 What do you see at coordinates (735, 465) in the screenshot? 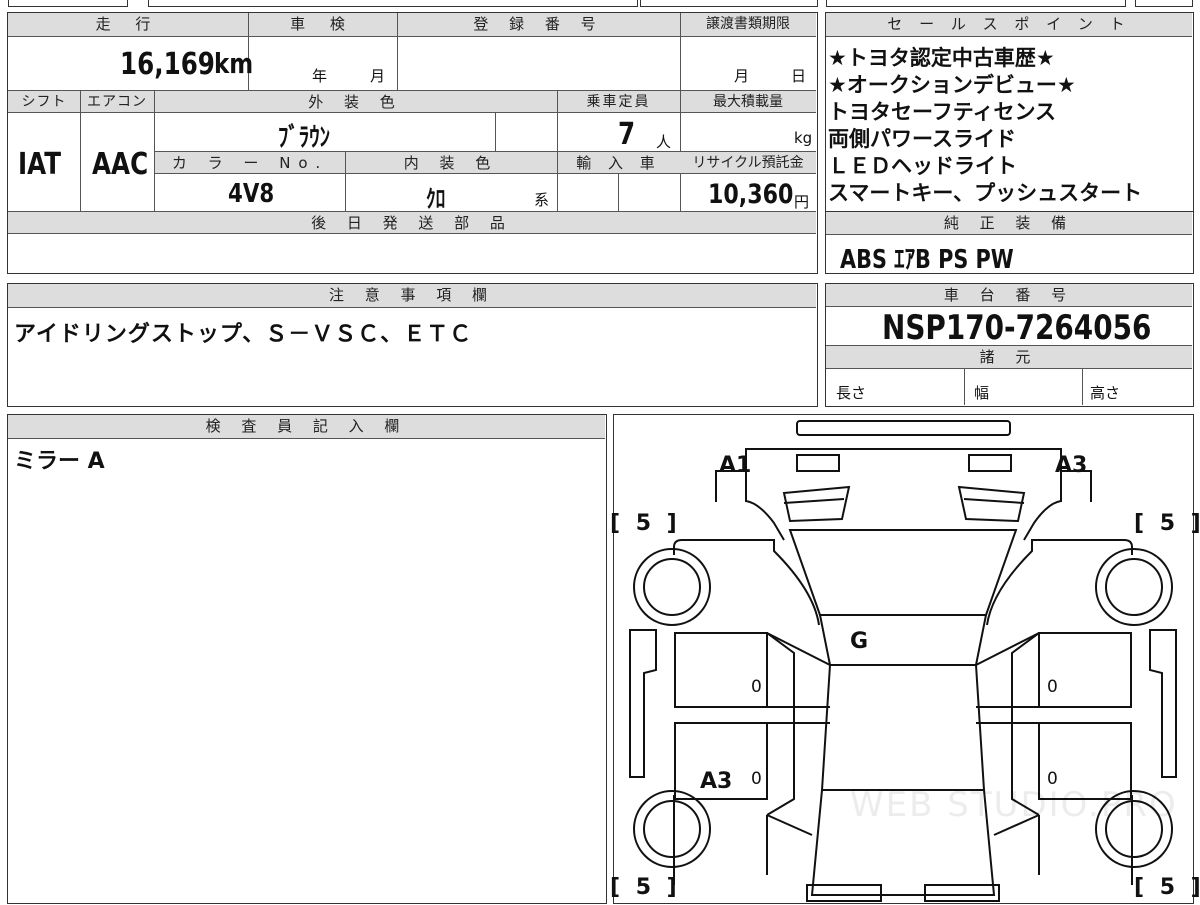
I see `damage-mark-a1: A1` at bounding box center [735, 465].